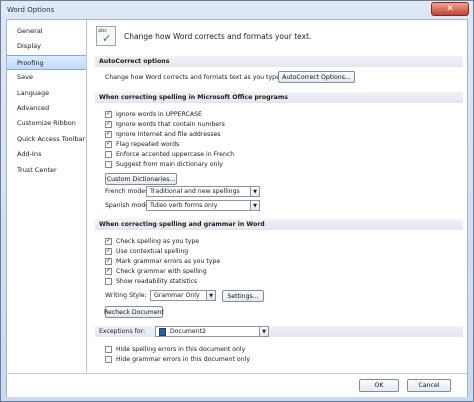 The height and width of the screenshot is (402, 474). I want to click on french-modes-label: French modes:, so click(128, 191).